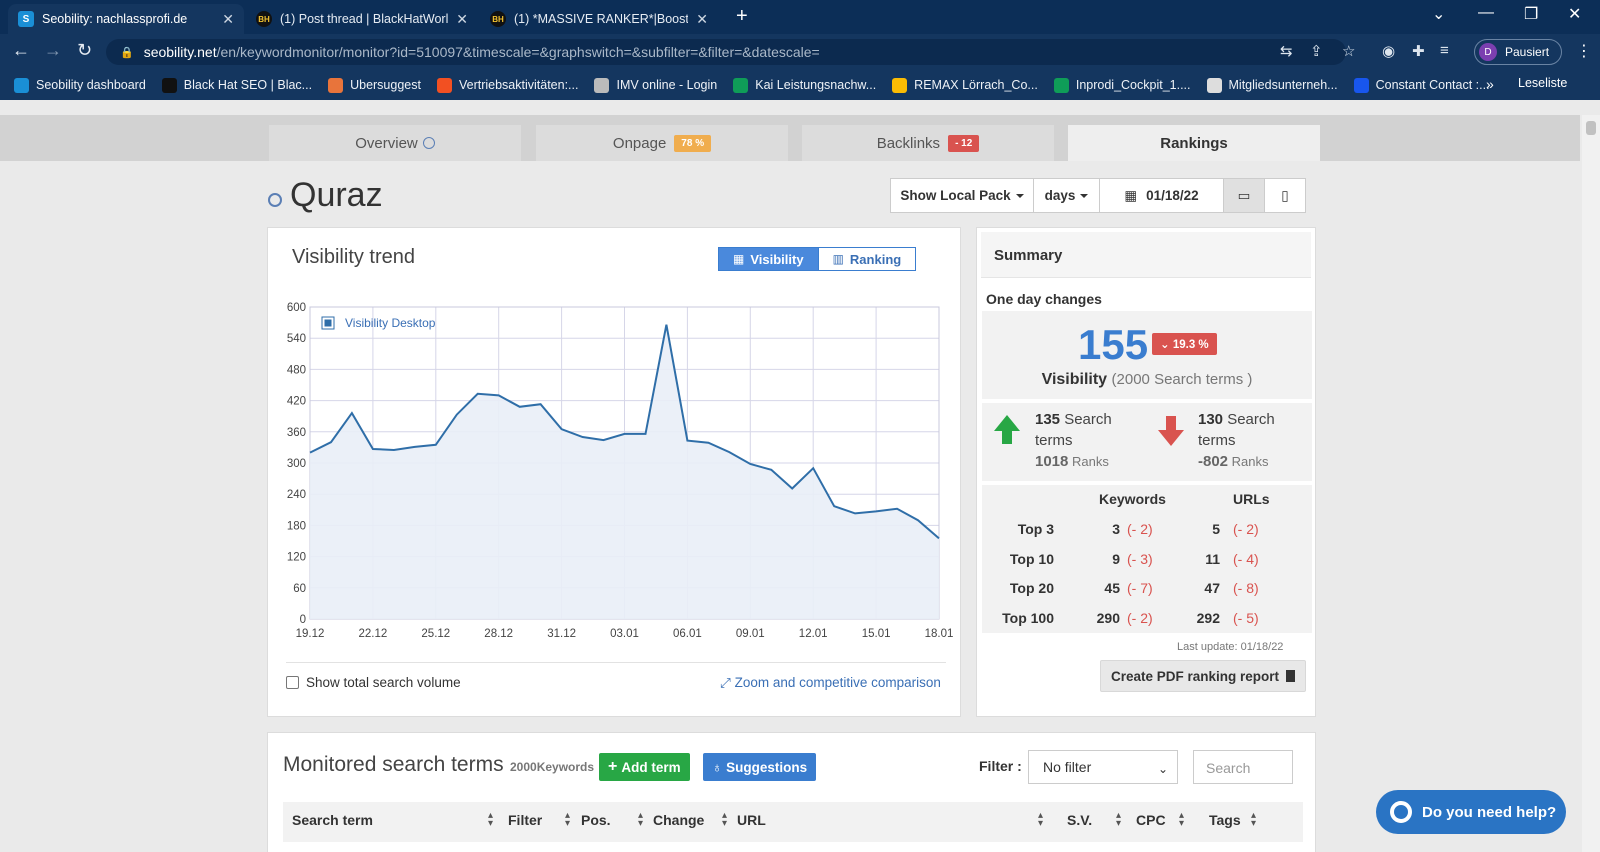  What do you see at coordinates (1285, 195) in the screenshot?
I see `mobile-toggle: ▯` at bounding box center [1285, 195].